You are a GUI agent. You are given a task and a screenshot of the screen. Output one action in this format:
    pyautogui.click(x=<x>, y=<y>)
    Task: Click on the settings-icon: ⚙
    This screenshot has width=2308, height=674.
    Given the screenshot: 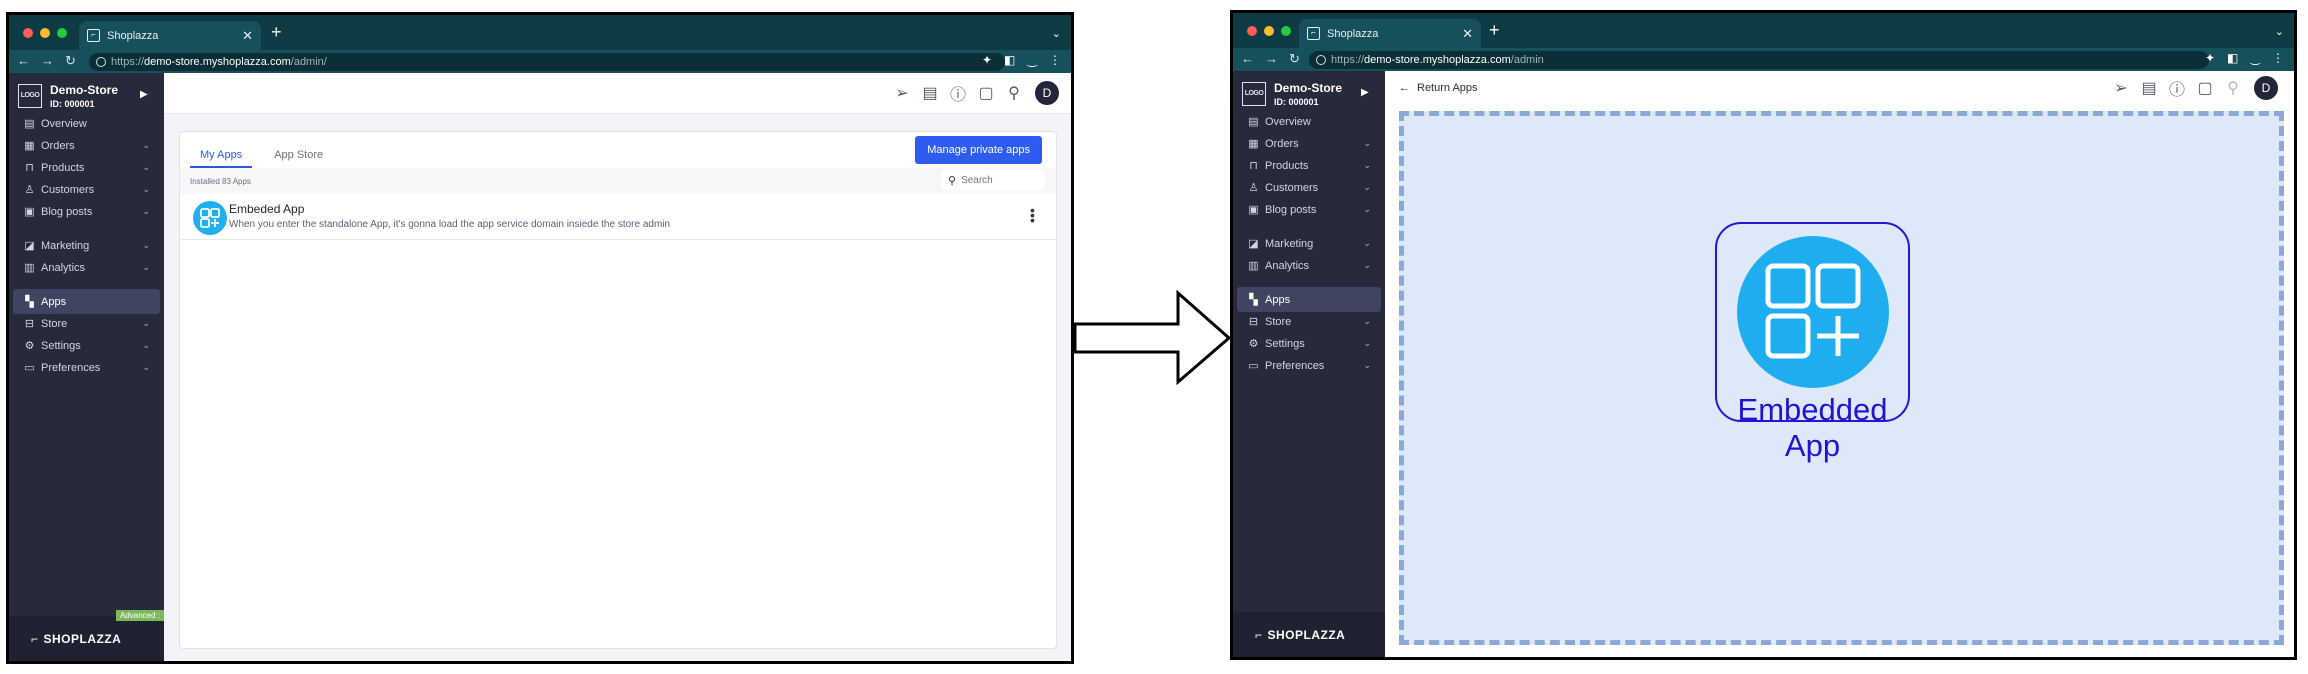 What is the action you would take?
    pyautogui.click(x=29, y=346)
    